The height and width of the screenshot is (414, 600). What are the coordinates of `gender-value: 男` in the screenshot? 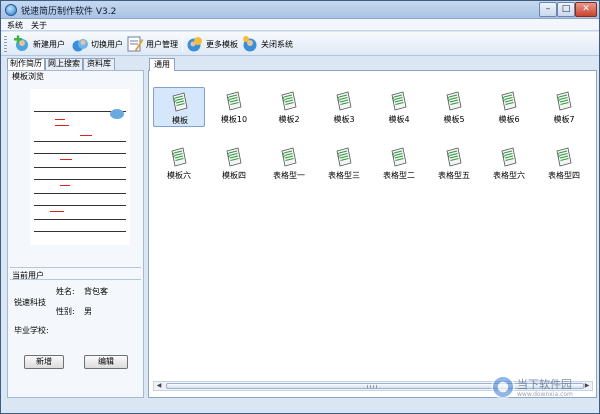 It's located at (88, 311).